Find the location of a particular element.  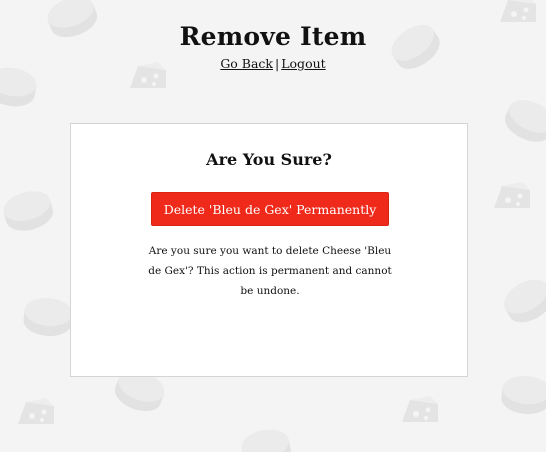

top-nav: Go Back | Logout is located at coordinates (273, 63).